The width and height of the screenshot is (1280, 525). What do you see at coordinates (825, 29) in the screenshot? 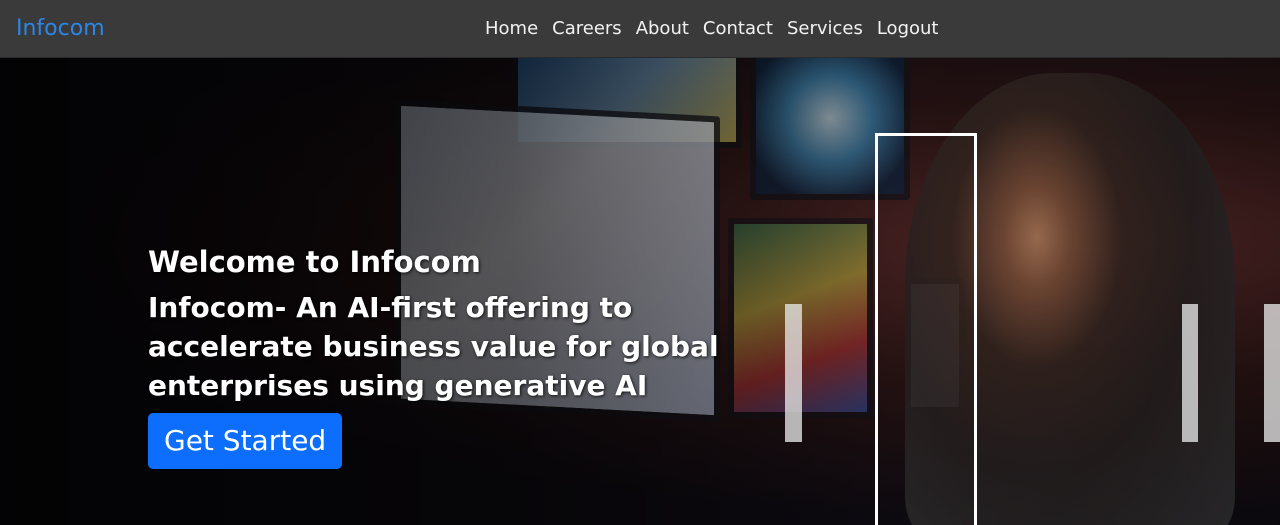
I see `nav-link-services: Services` at bounding box center [825, 29].